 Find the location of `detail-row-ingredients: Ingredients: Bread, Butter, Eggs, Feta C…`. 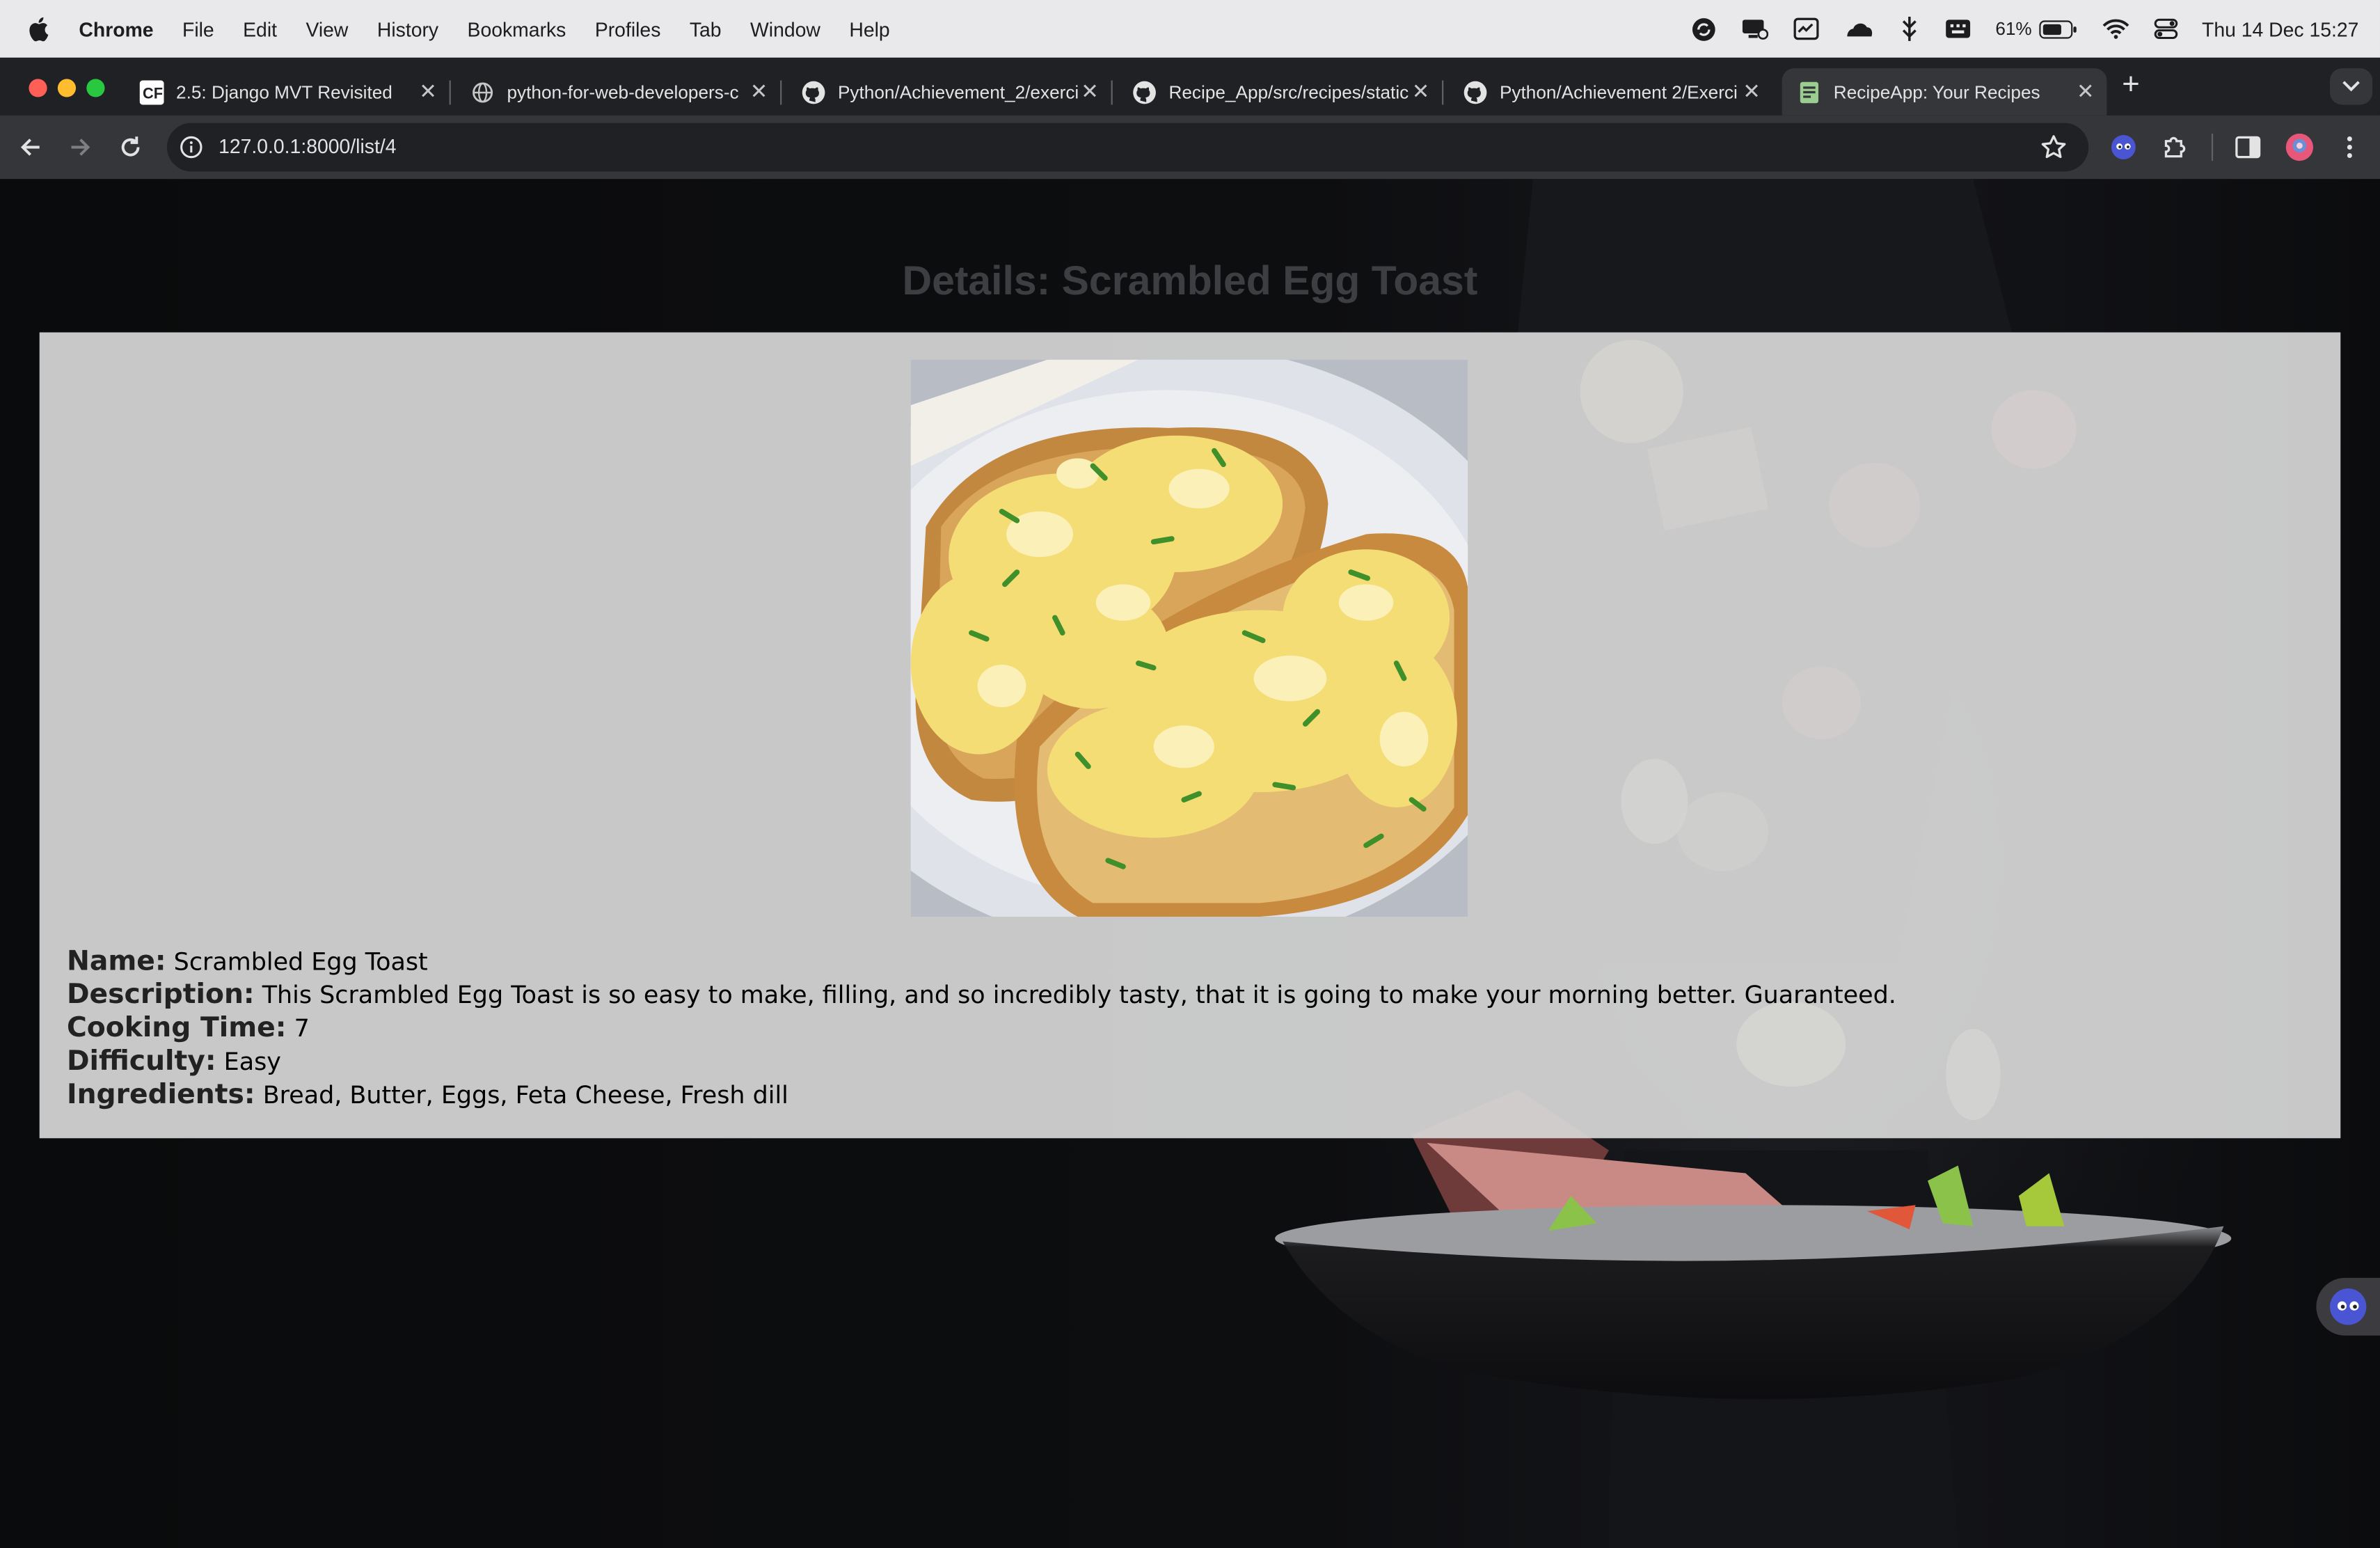

detail-row-ingredients: Ingredients: Bread, Butter, Eggs, Feta C… is located at coordinates (981, 1095).